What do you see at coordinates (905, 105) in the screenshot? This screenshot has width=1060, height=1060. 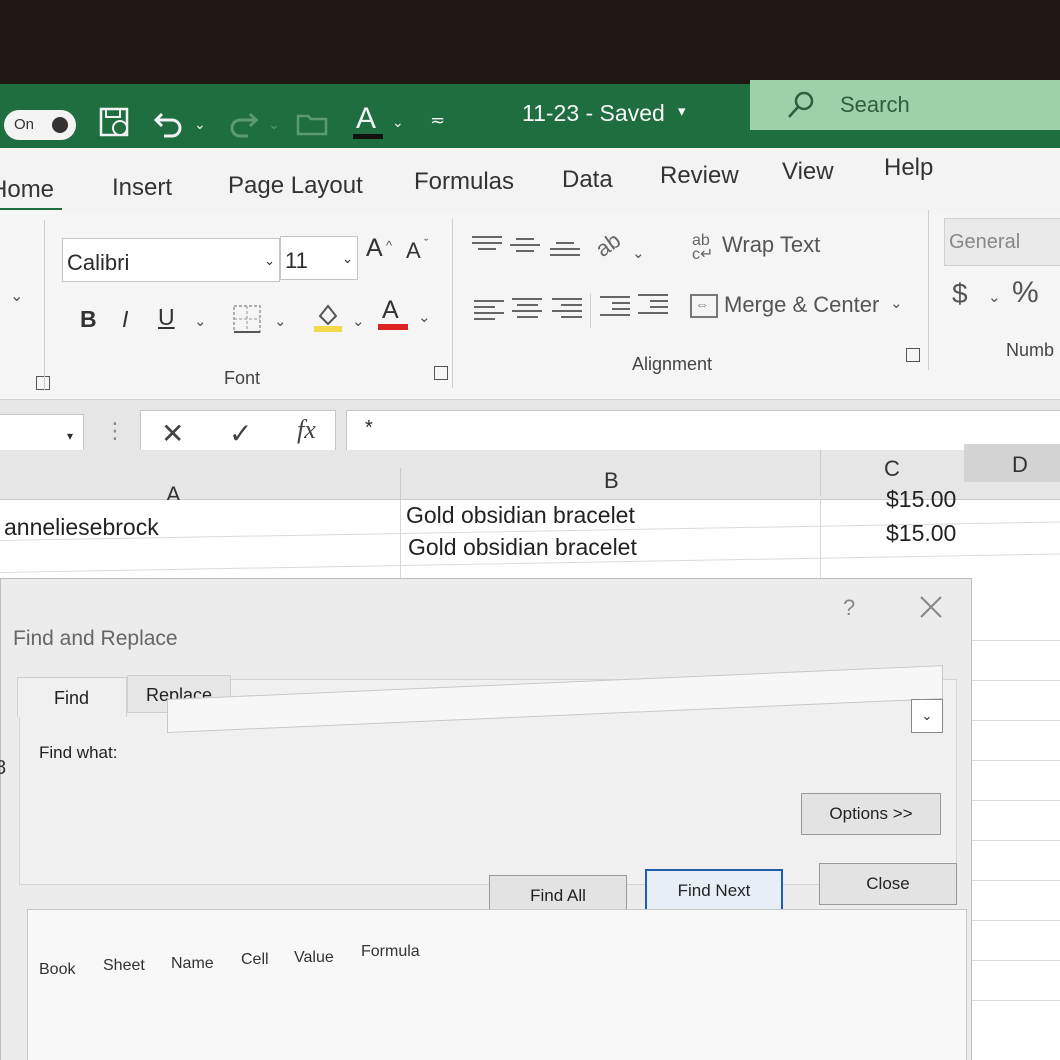 I see `search-box: Search` at bounding box center [905, 105].